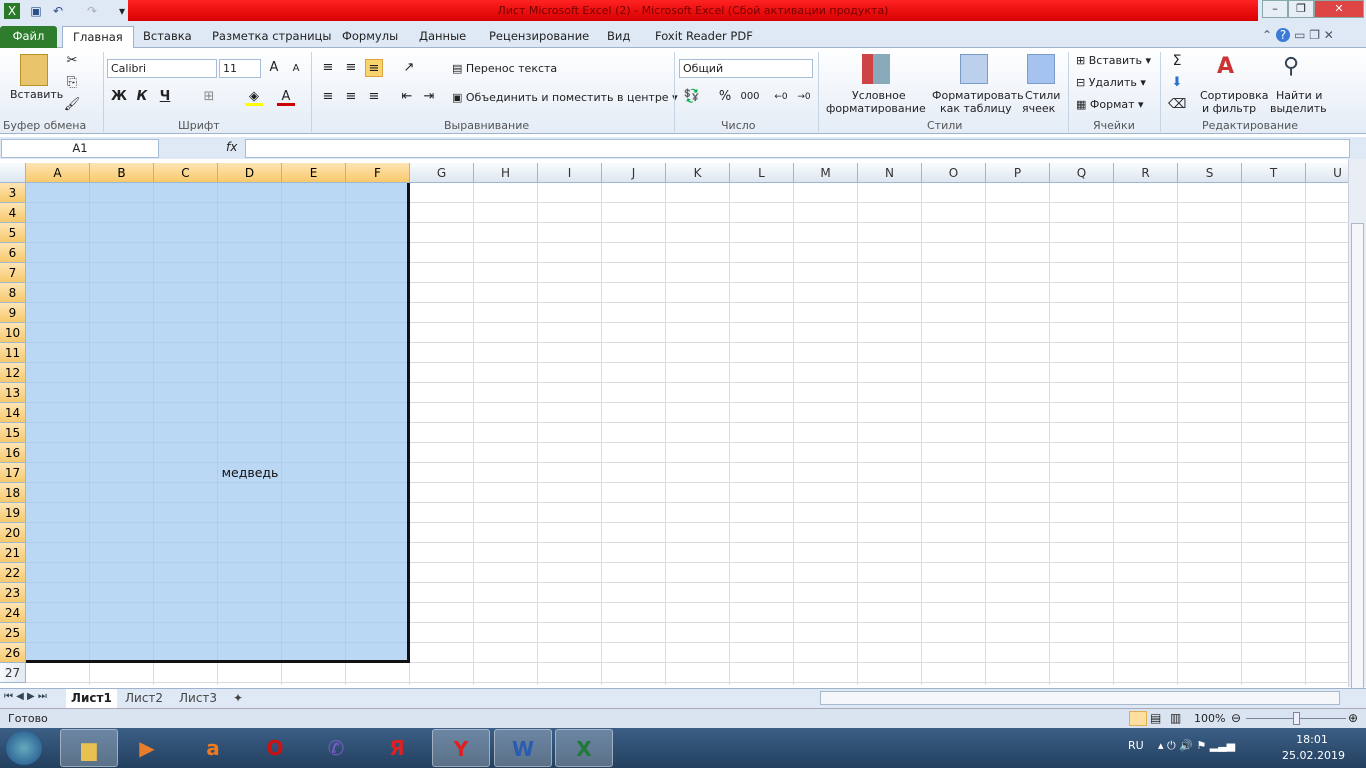 Image resolution: width=1366 pixels, height=768 pixels. What do you see at coordinates (328, 97) in the screenshot?
I see `align-left-icon: ≡` at bounding box center [328, 97].